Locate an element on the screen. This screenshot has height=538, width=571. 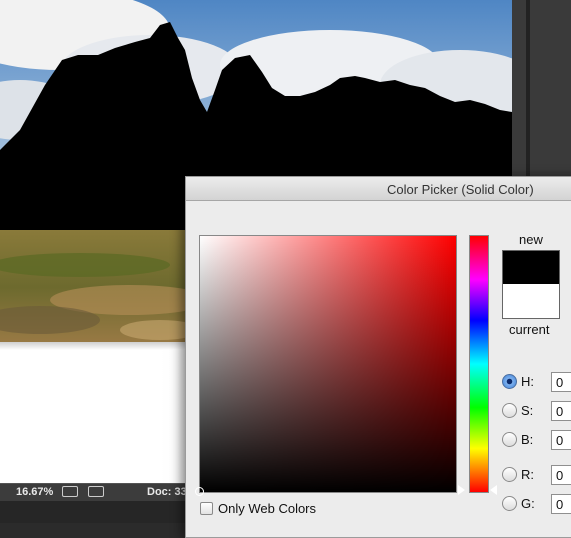
brightness-label: B: is located at coordinates (527, 439).